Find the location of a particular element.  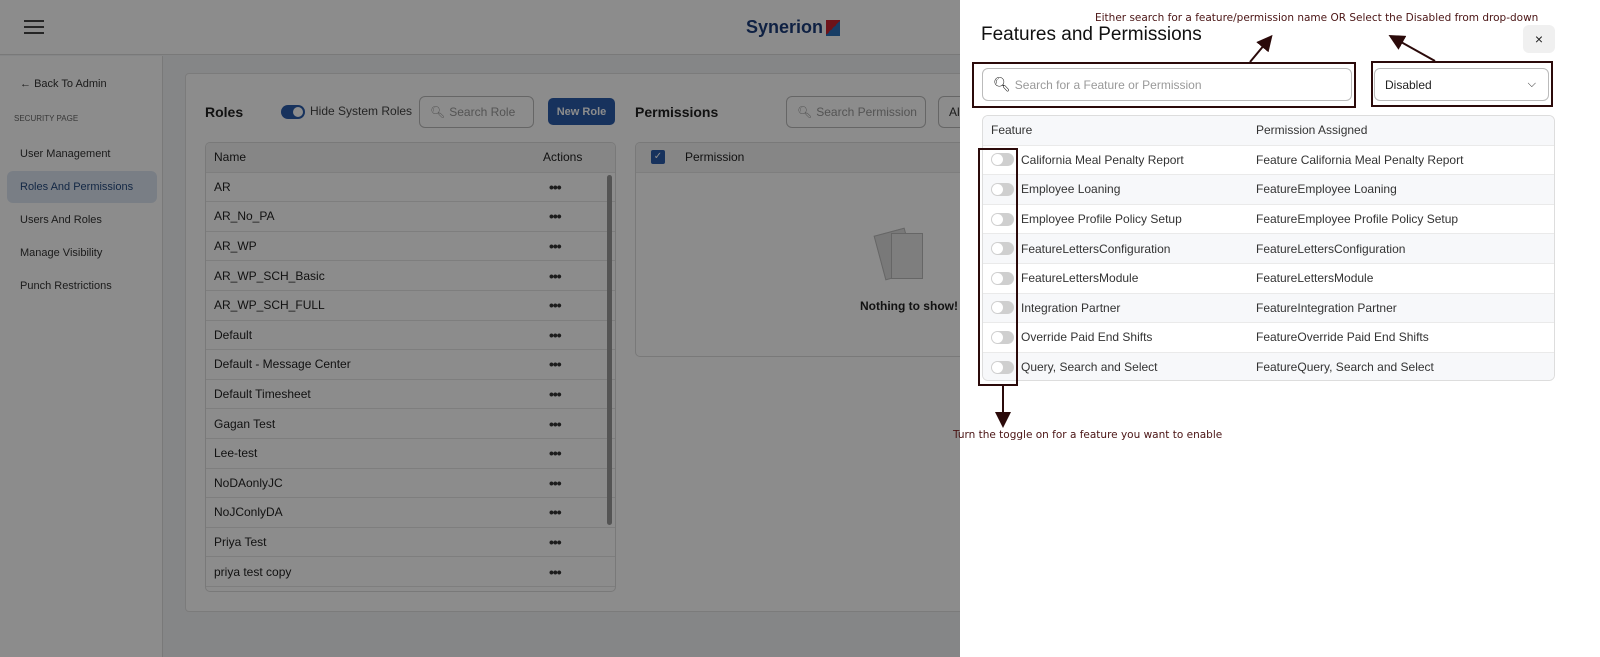

arrow-to-search is located at coordinates (1261, 48).